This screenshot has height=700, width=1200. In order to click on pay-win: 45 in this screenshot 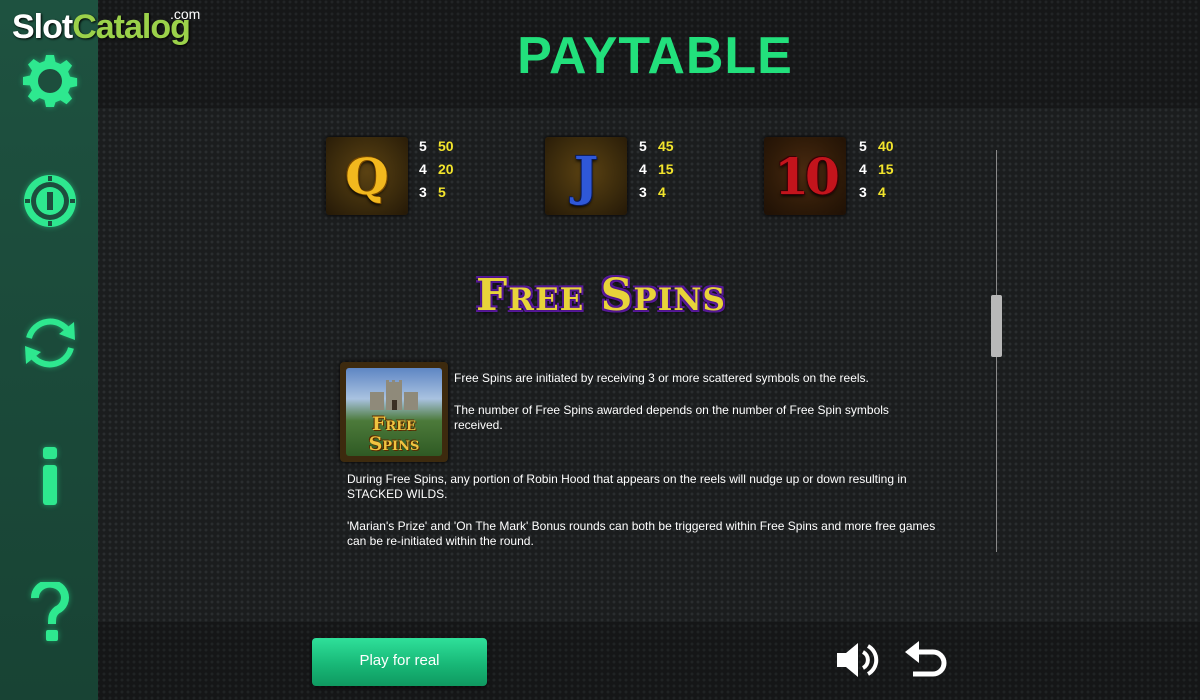, I will do `click(666, 146)`.